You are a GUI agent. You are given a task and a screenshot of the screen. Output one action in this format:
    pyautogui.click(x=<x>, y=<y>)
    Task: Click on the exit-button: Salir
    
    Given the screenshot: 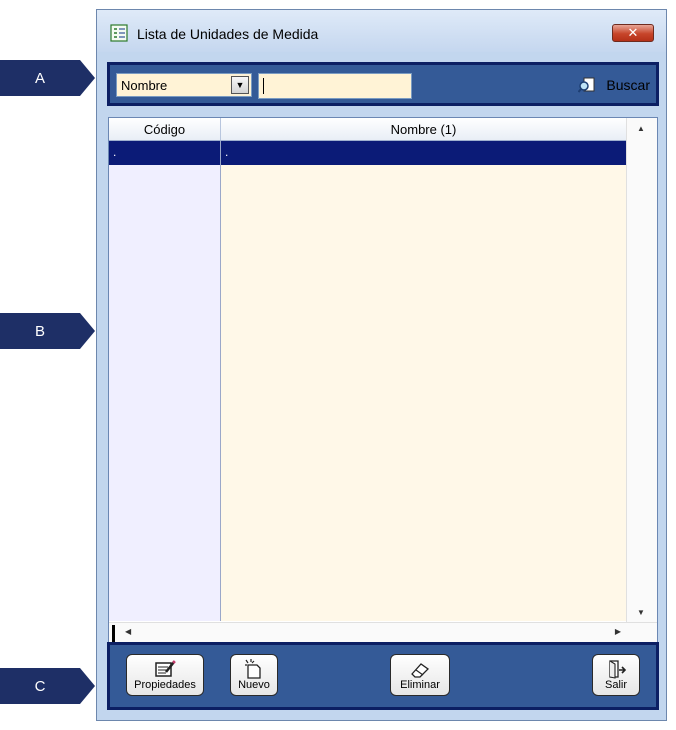 What is the action you would take?
    pyautogui.click(x=616, y=675)
    